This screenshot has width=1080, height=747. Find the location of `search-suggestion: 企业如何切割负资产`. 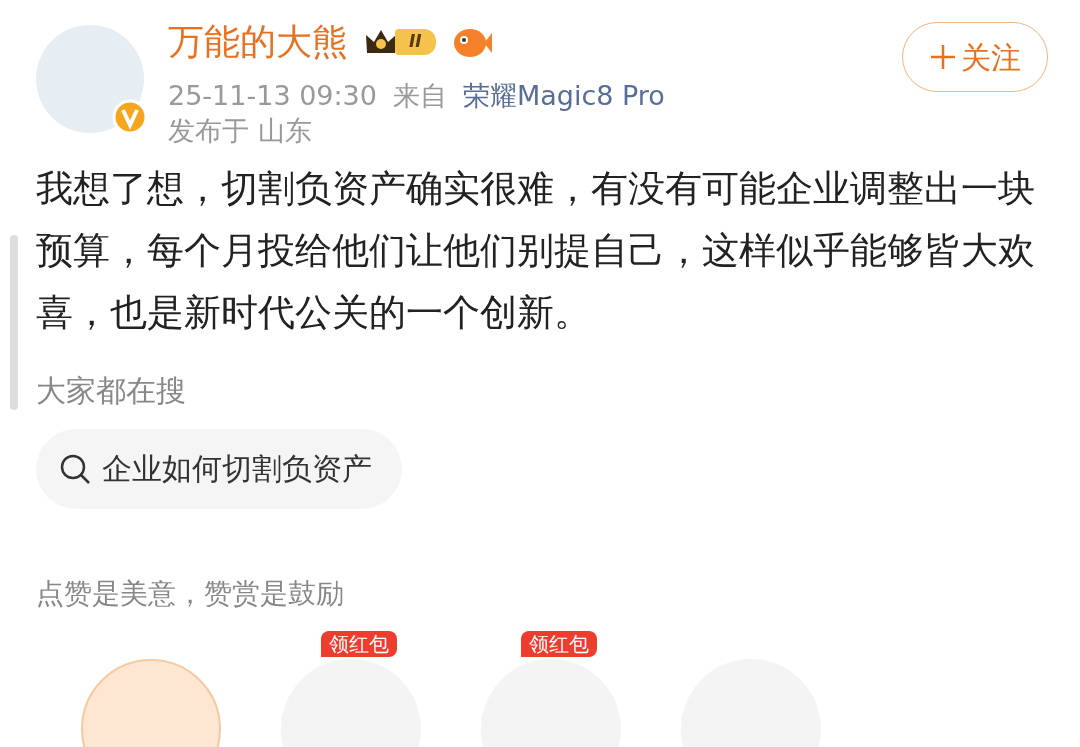

search-suggestion: 企业如何切割负资产 is located at coordinates (219, 468).